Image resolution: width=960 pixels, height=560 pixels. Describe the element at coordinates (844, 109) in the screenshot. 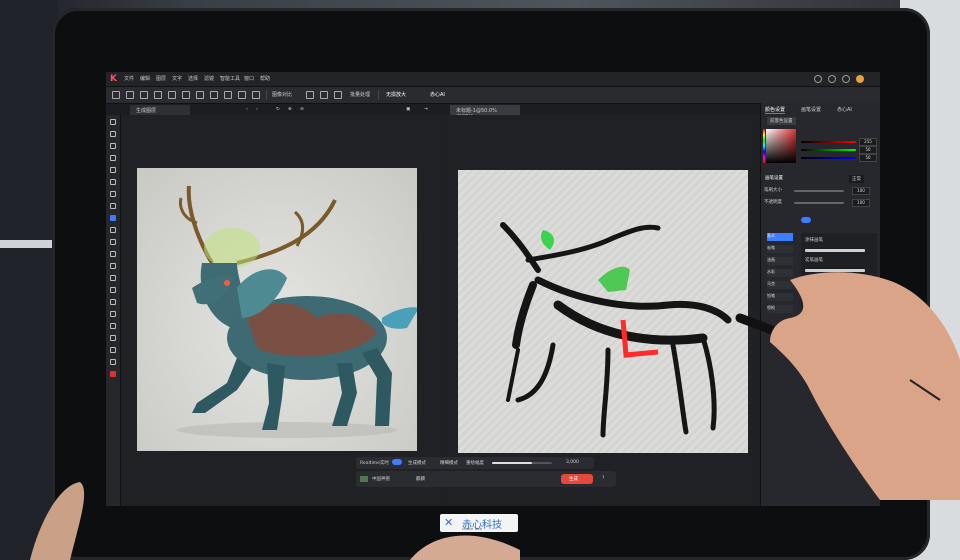

I see `tab-ai: 赤心AI` at that location.